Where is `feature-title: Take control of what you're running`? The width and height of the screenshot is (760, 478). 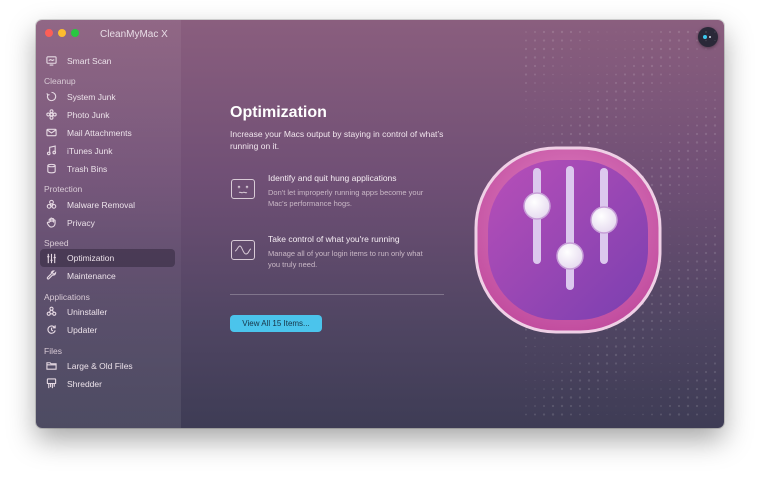
feature-title: Take control of what you're running is located at coordinates (334, 239).